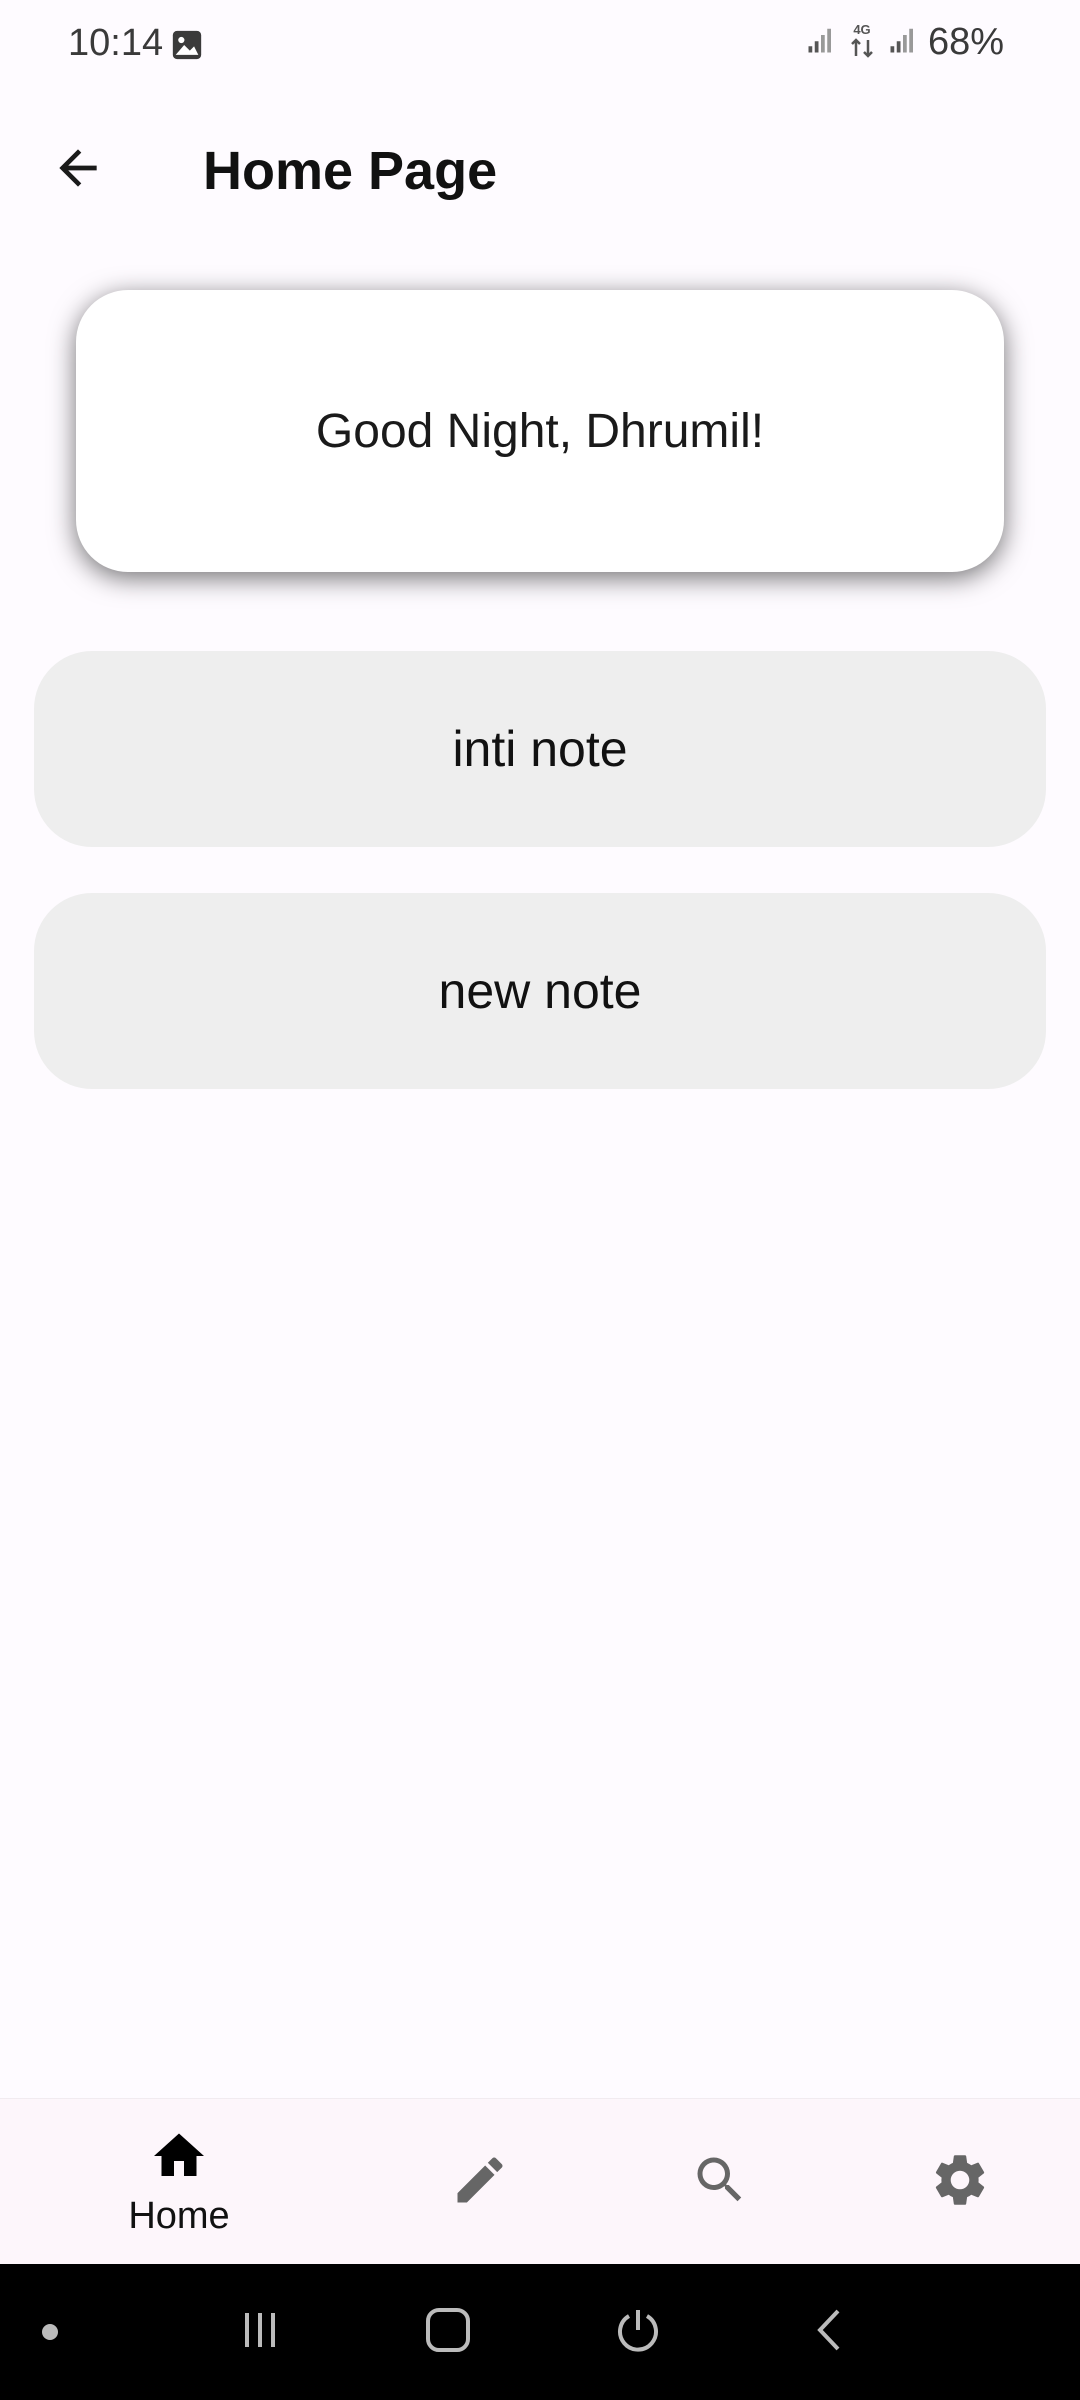 Image resolution: width=1080 pixels, height=2400 pixels. What do you see at coordinates (540, 170) in the screenshot?
I see `app-bar: Home Page` at bounding box center [540, 170].